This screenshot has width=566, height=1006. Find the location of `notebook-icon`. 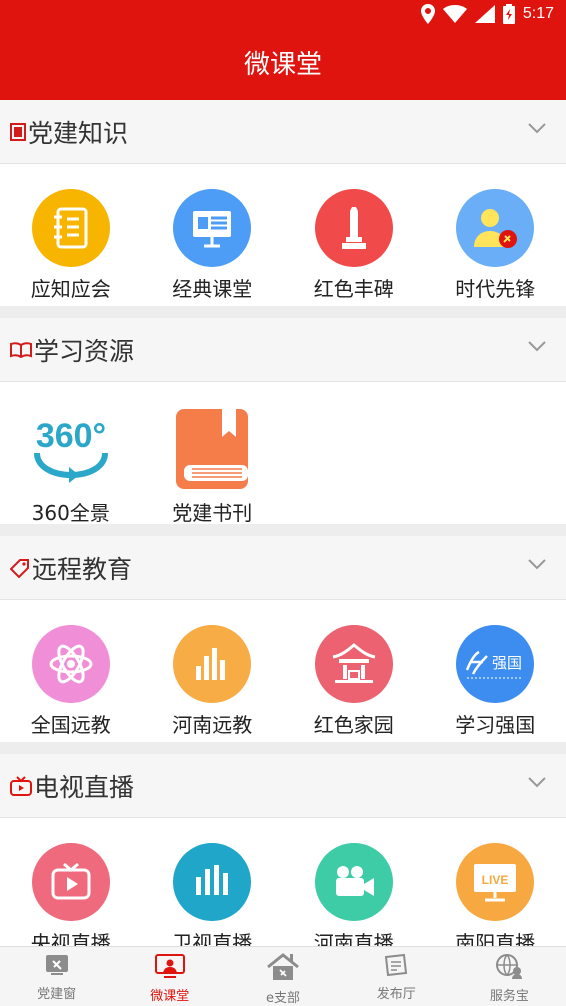

notebook-icon is located at coordinates (70, 228).